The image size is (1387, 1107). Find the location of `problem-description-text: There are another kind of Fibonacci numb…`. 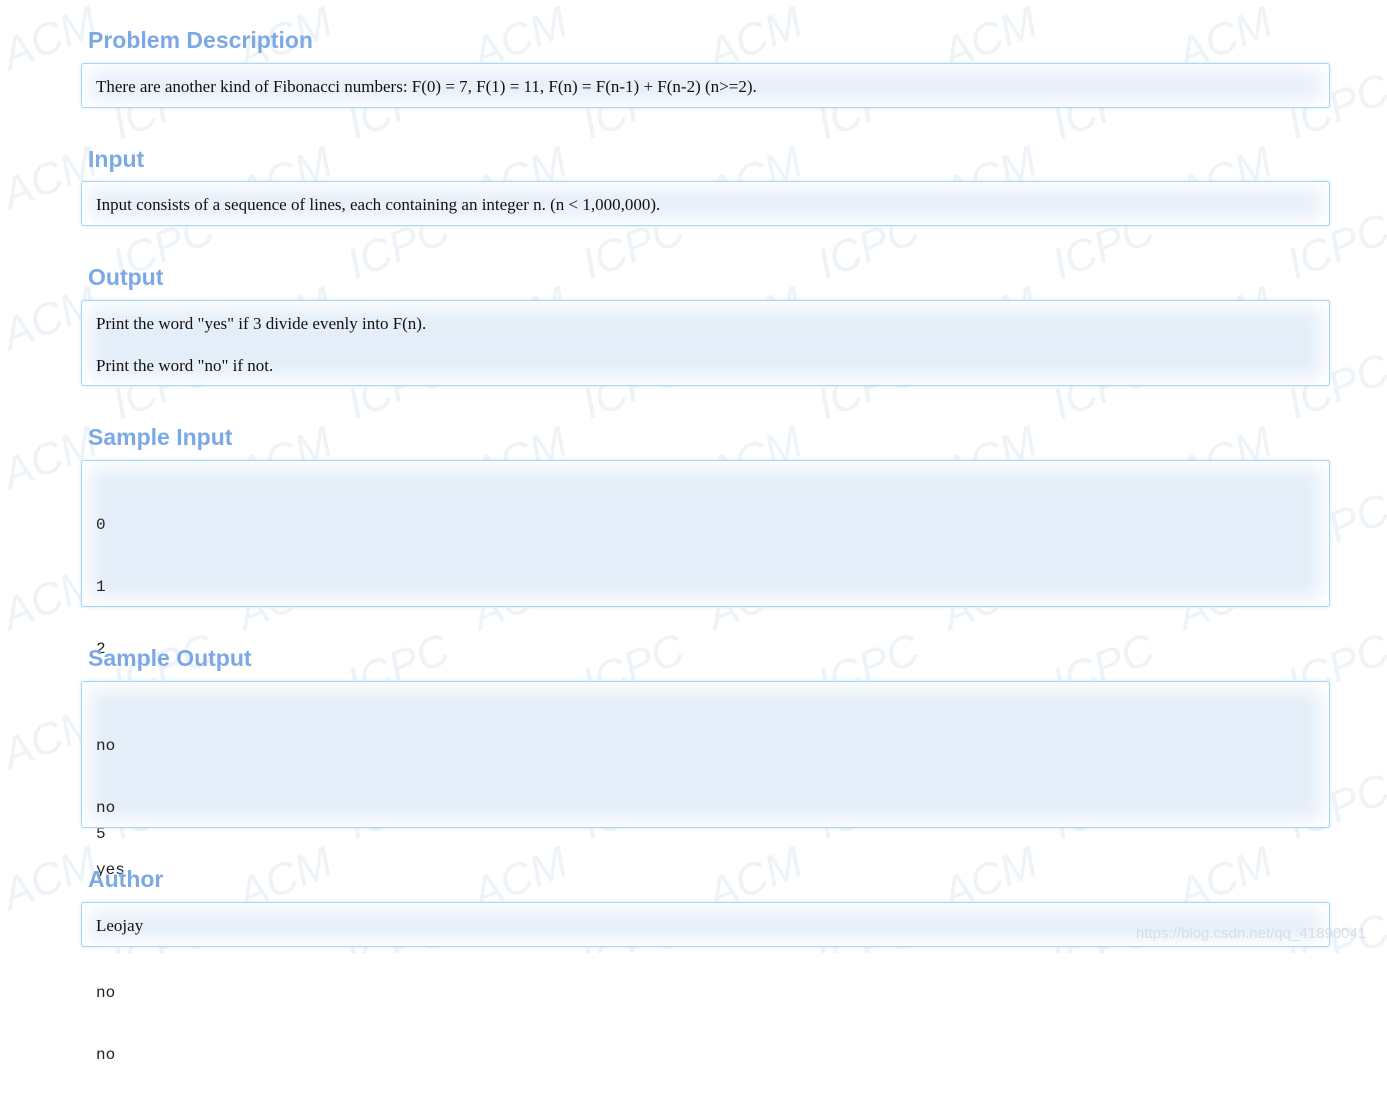

problem-description-text: There are another kind of Fibonacci numb… is located at coordinates (426, 86).